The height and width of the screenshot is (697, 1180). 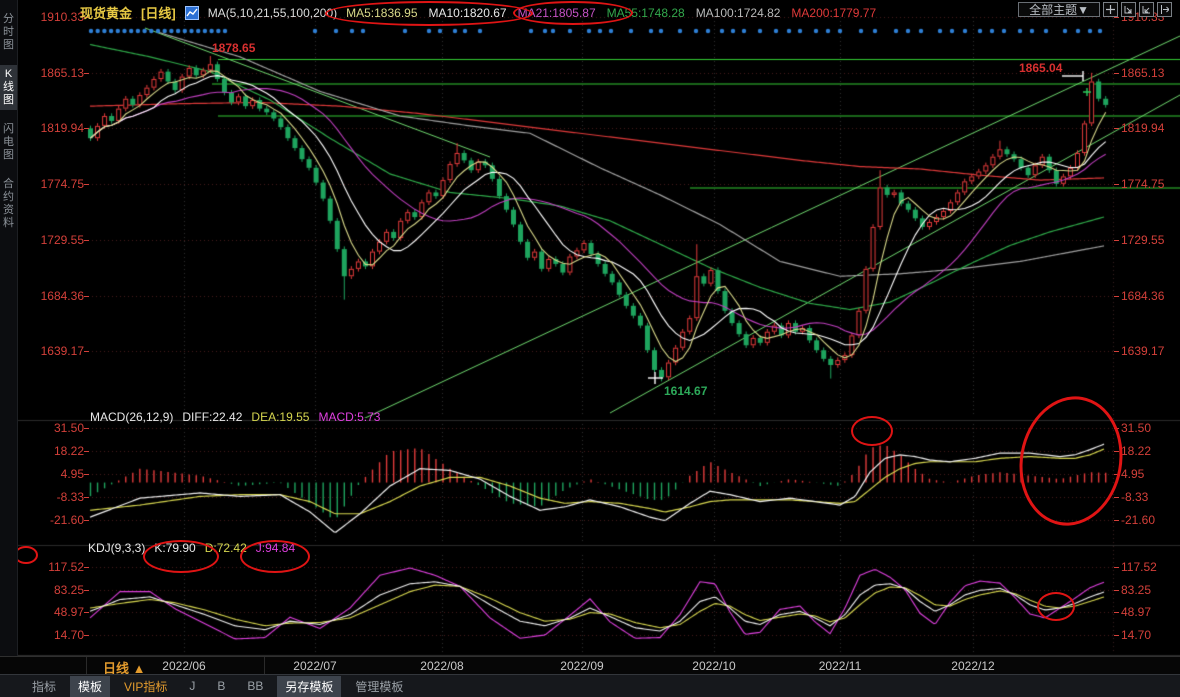 What do you see at coordinates (145, 686) in the screenshot?
I see `toolbar-item-2: VIP指标` at bounding box center [145, 686].